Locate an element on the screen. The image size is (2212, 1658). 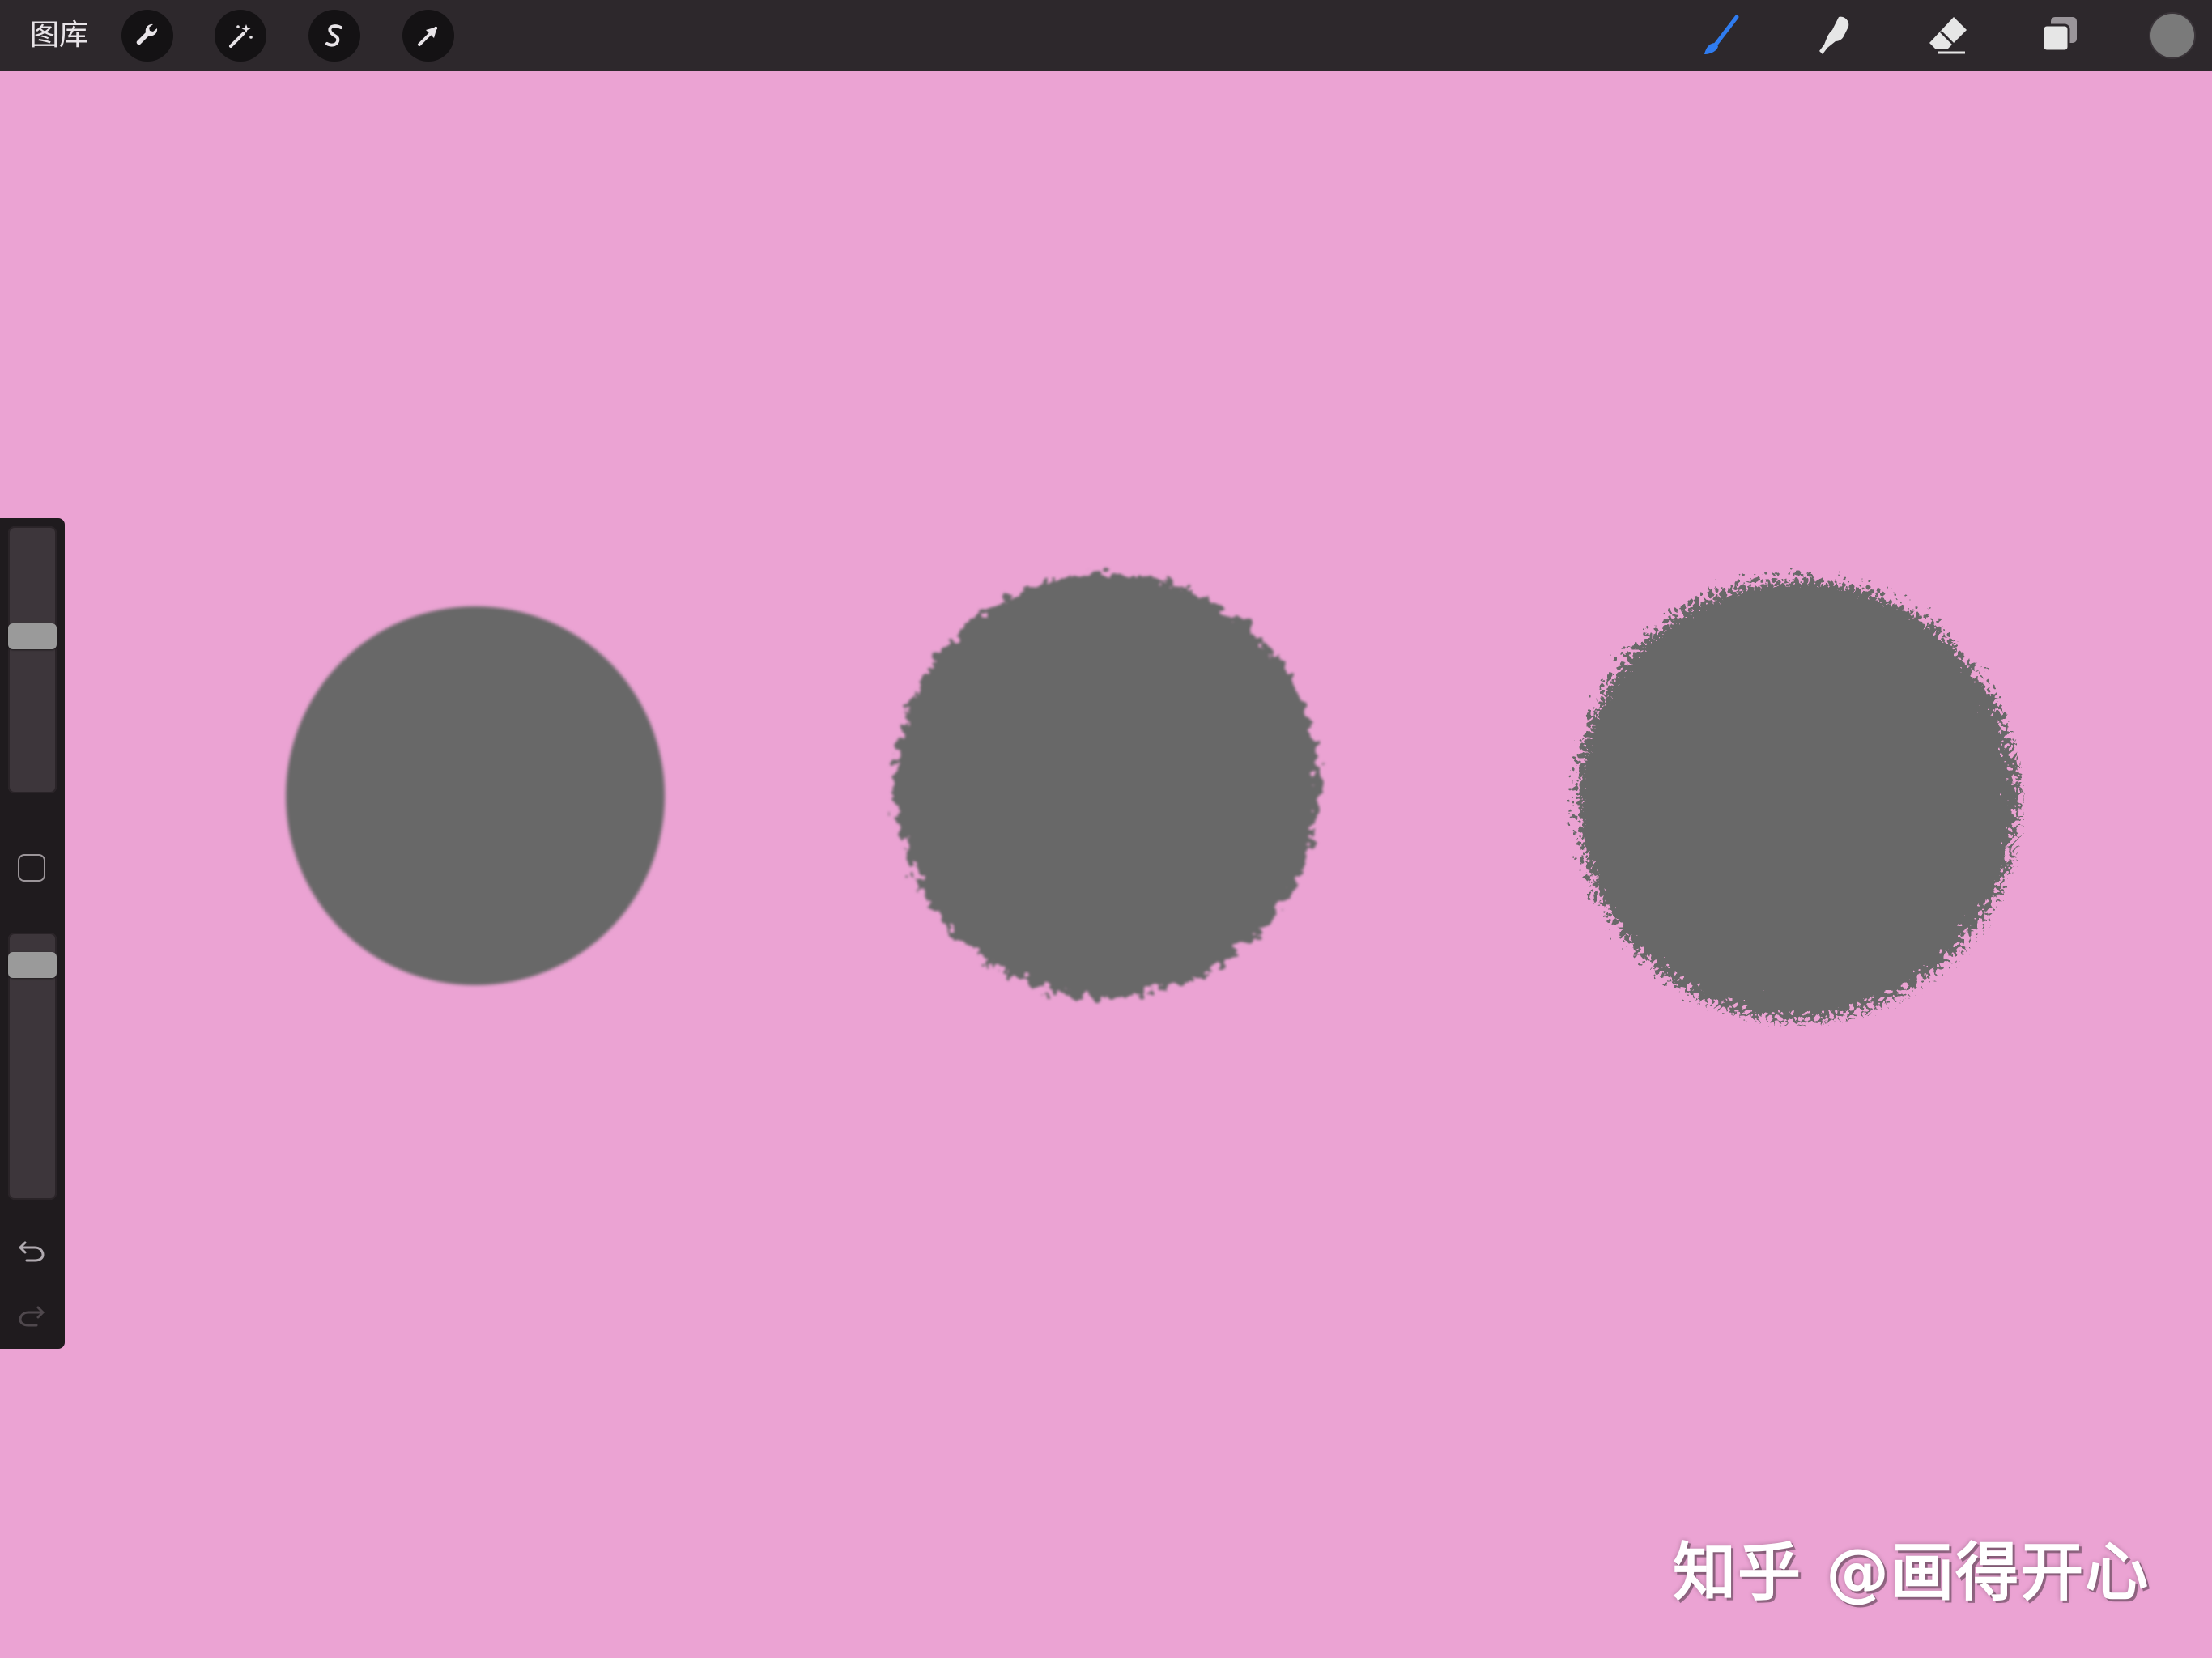
selection-button is located at coordinates (334, 36).